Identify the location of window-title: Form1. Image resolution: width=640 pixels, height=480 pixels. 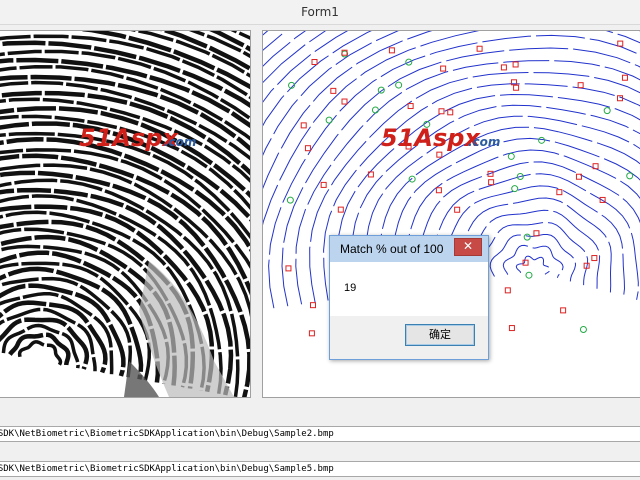
(320, 12).